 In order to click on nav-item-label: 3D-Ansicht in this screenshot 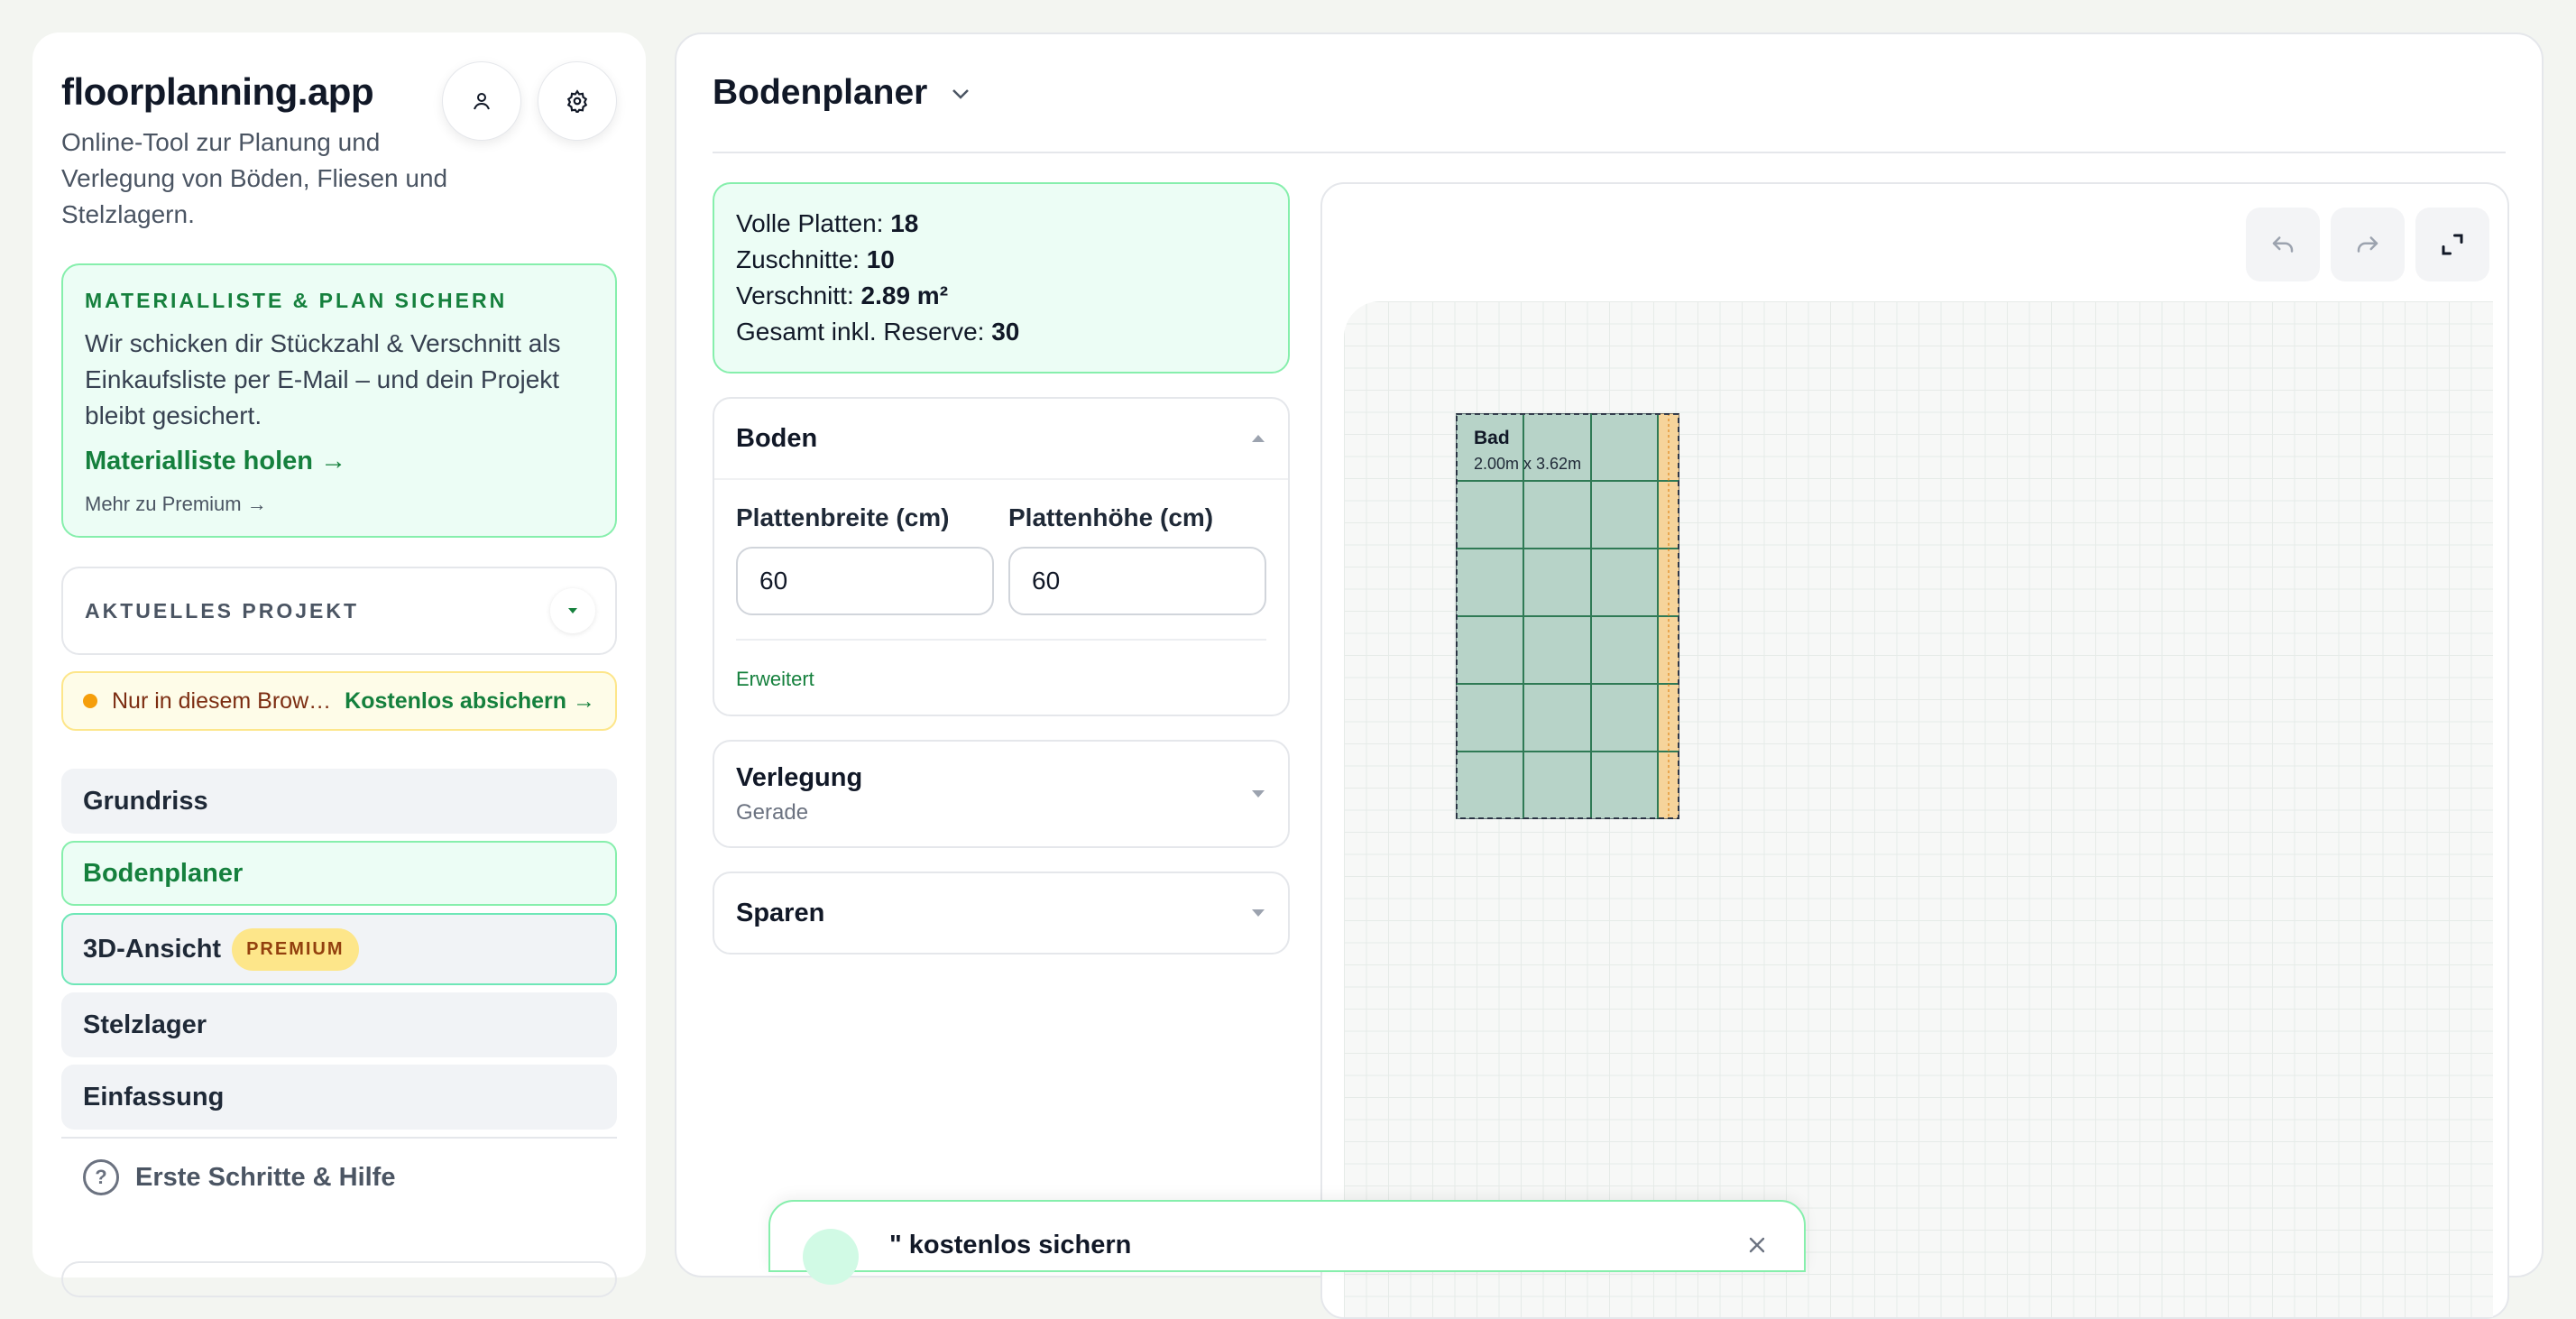, I will do `click(152, 949)`.